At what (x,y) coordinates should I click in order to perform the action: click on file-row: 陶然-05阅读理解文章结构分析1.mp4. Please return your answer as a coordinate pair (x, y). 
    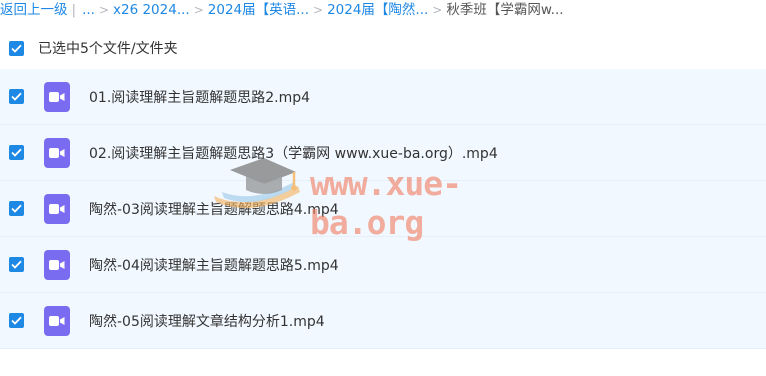
    Looking at the image, I should click on (383, 321).